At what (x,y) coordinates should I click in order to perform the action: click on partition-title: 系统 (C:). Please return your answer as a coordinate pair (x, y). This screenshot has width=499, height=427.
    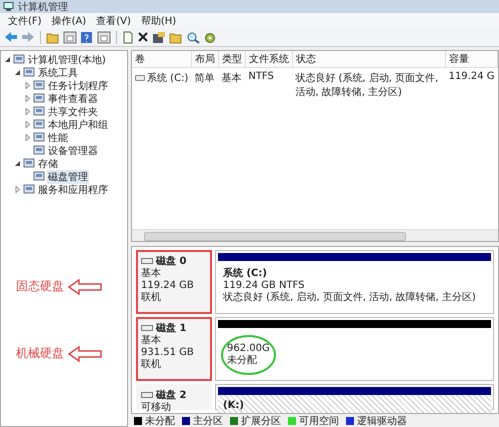
    Looking at the image, I should click on (245, 273).